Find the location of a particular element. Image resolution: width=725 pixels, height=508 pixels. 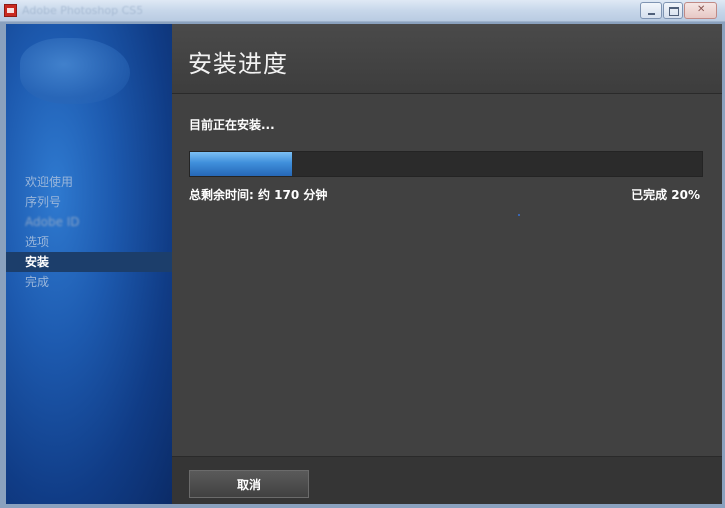

percent-complete-text: 已完成 20% is located at coordinates (665, 195).